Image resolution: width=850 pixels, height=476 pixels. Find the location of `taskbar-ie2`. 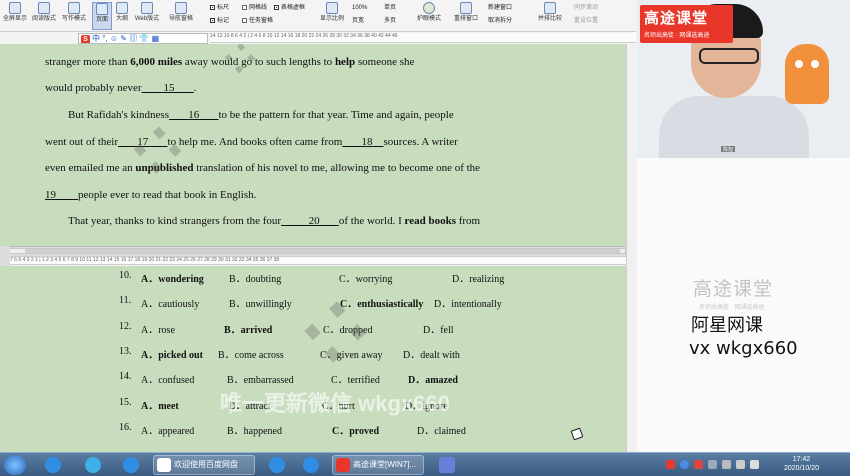

taskbar-ie2 is located at coordinates (131, 465).